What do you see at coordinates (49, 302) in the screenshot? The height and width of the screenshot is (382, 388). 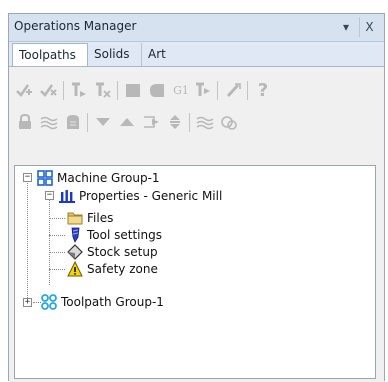 I see `toolpath-group-icon` at bounding box center [49, 302].